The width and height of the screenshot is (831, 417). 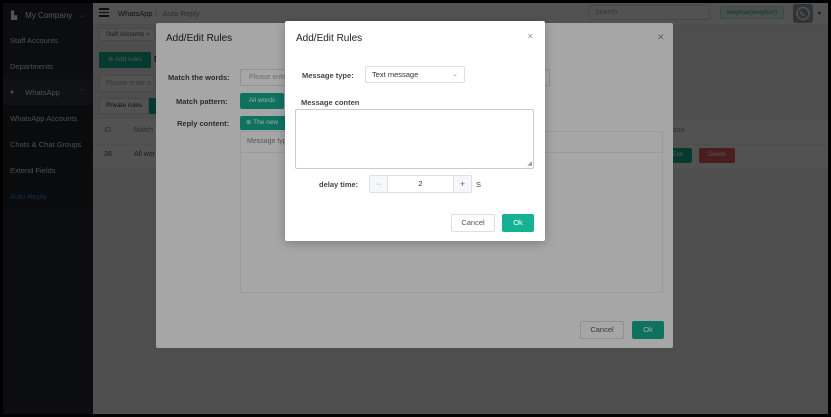 What do you see at coordinates (473, 223) in the screenshot?
I see `cancel-button: Cancel` at bounding box center [473, 223].